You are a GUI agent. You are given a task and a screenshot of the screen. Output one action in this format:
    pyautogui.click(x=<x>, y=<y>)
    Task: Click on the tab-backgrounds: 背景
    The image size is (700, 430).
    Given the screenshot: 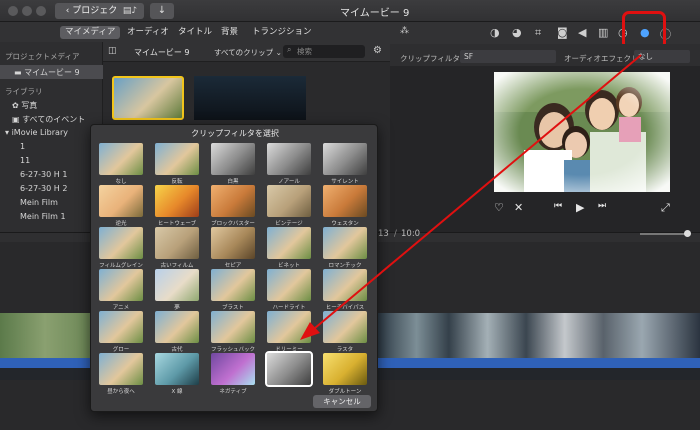 What is the action you would take?
    pyautogui.click(x=229, y=32)
    